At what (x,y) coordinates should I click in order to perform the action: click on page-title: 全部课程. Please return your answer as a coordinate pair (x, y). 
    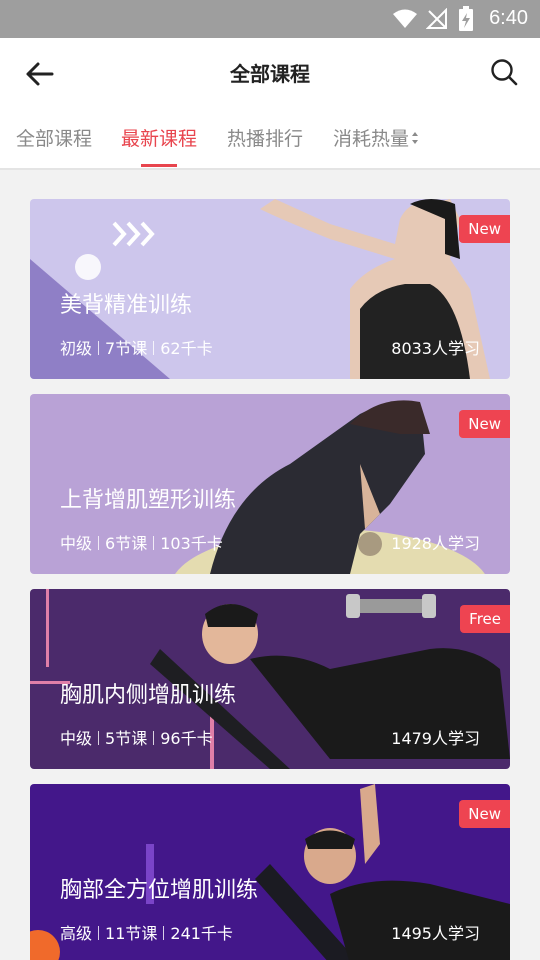
    Looking at the image, I should click on (270, 74).